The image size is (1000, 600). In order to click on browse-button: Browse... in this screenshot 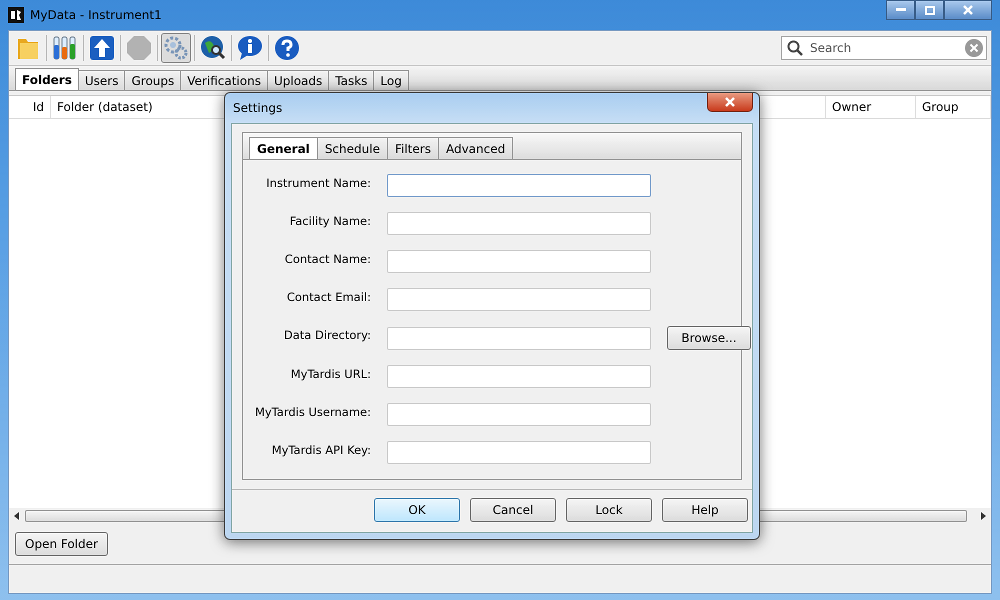, I will do `click(709, 338)`.